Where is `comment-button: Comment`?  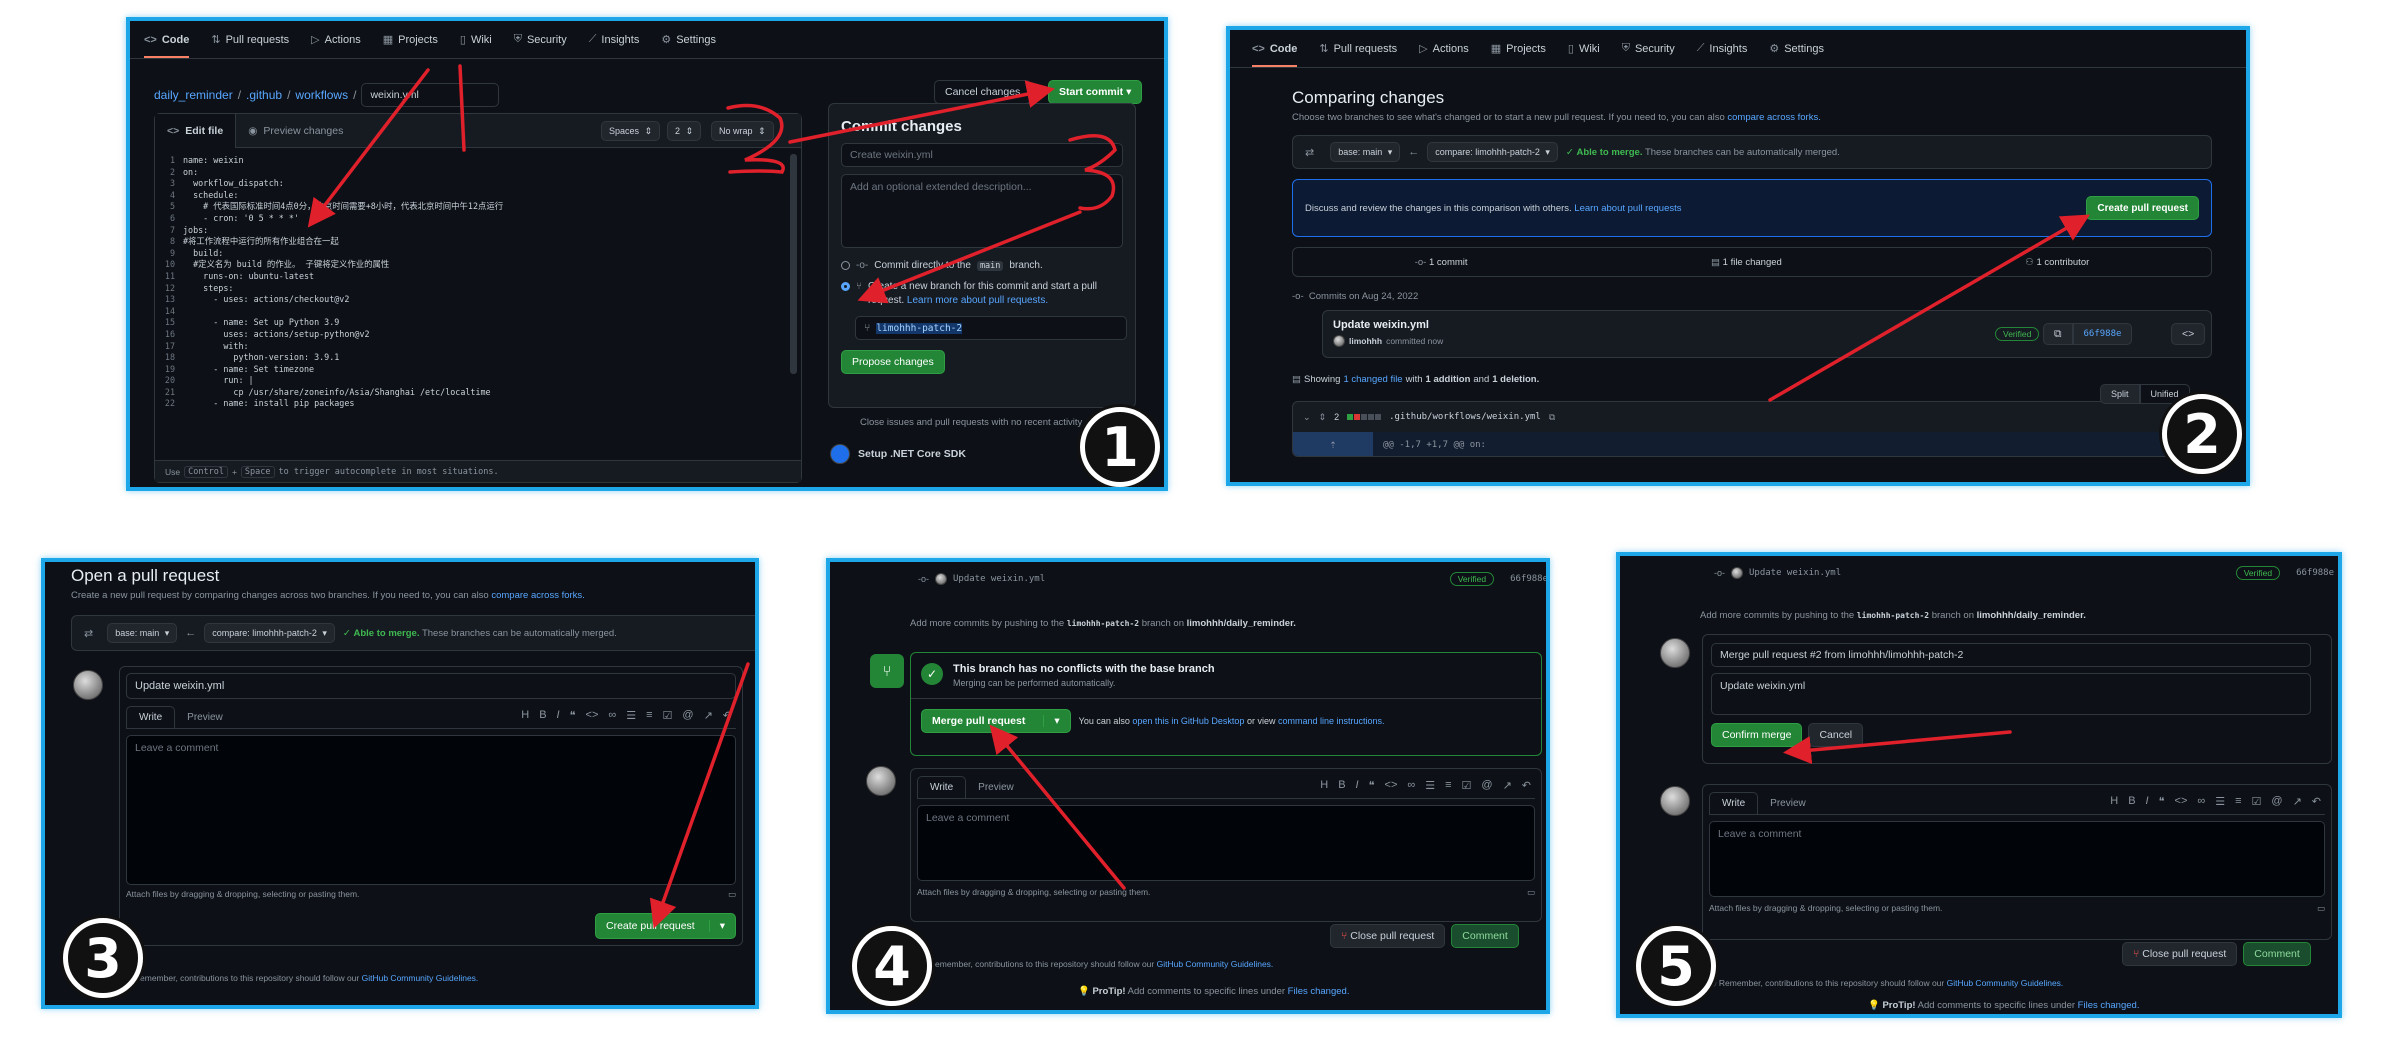 comment-button: Comment is located at coordinates (2277, 954).